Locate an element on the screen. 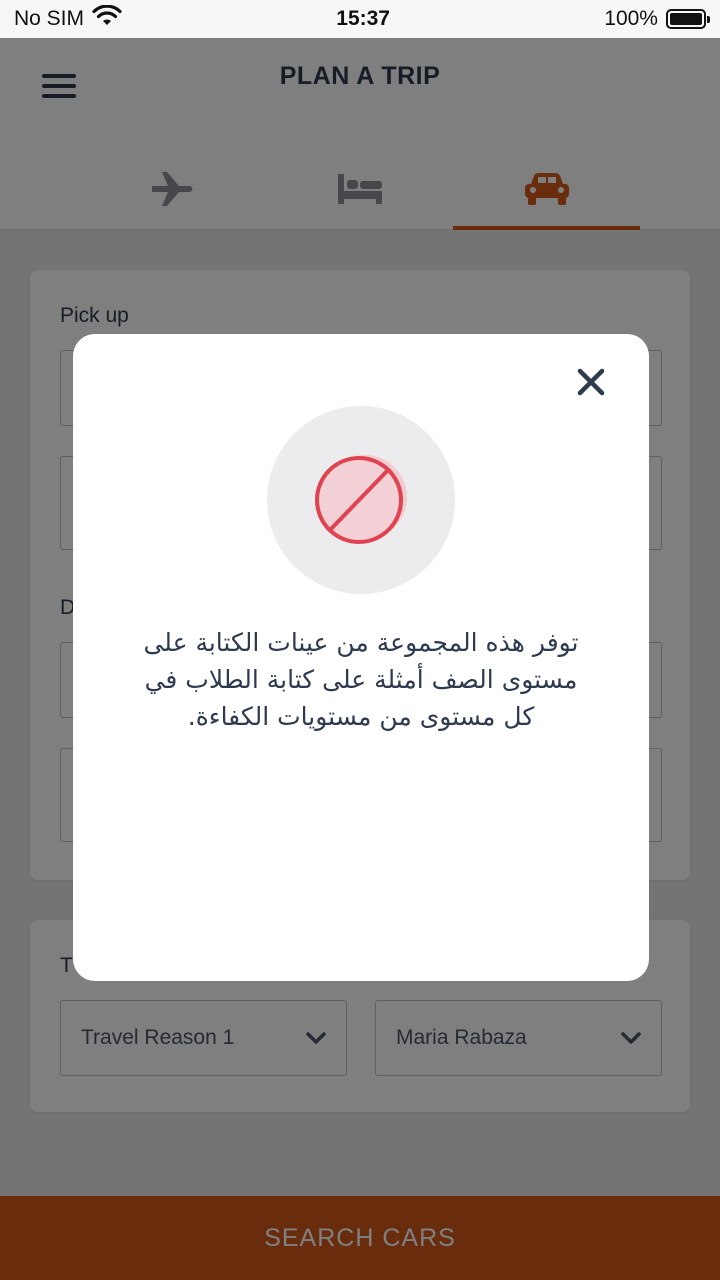 The height and width of the screenshot is (1280, 720). error-icon-badge is located at coordinates (361, 500).